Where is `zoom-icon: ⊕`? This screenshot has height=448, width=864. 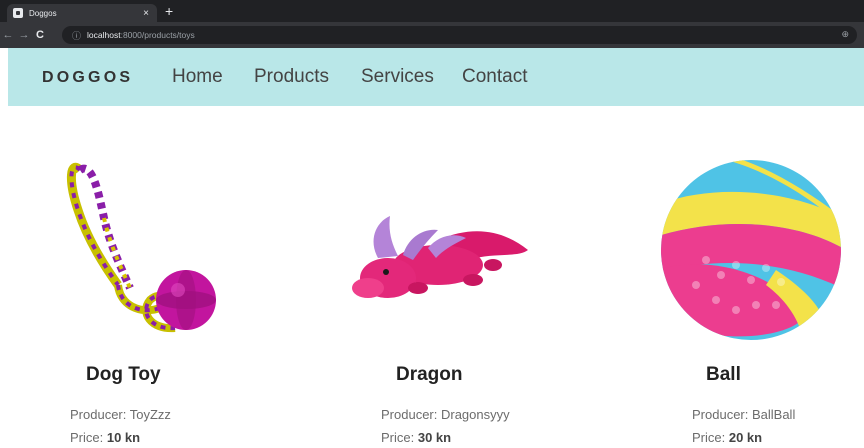
zoom-icon: ⊕ is located at coordinates (845, 34).